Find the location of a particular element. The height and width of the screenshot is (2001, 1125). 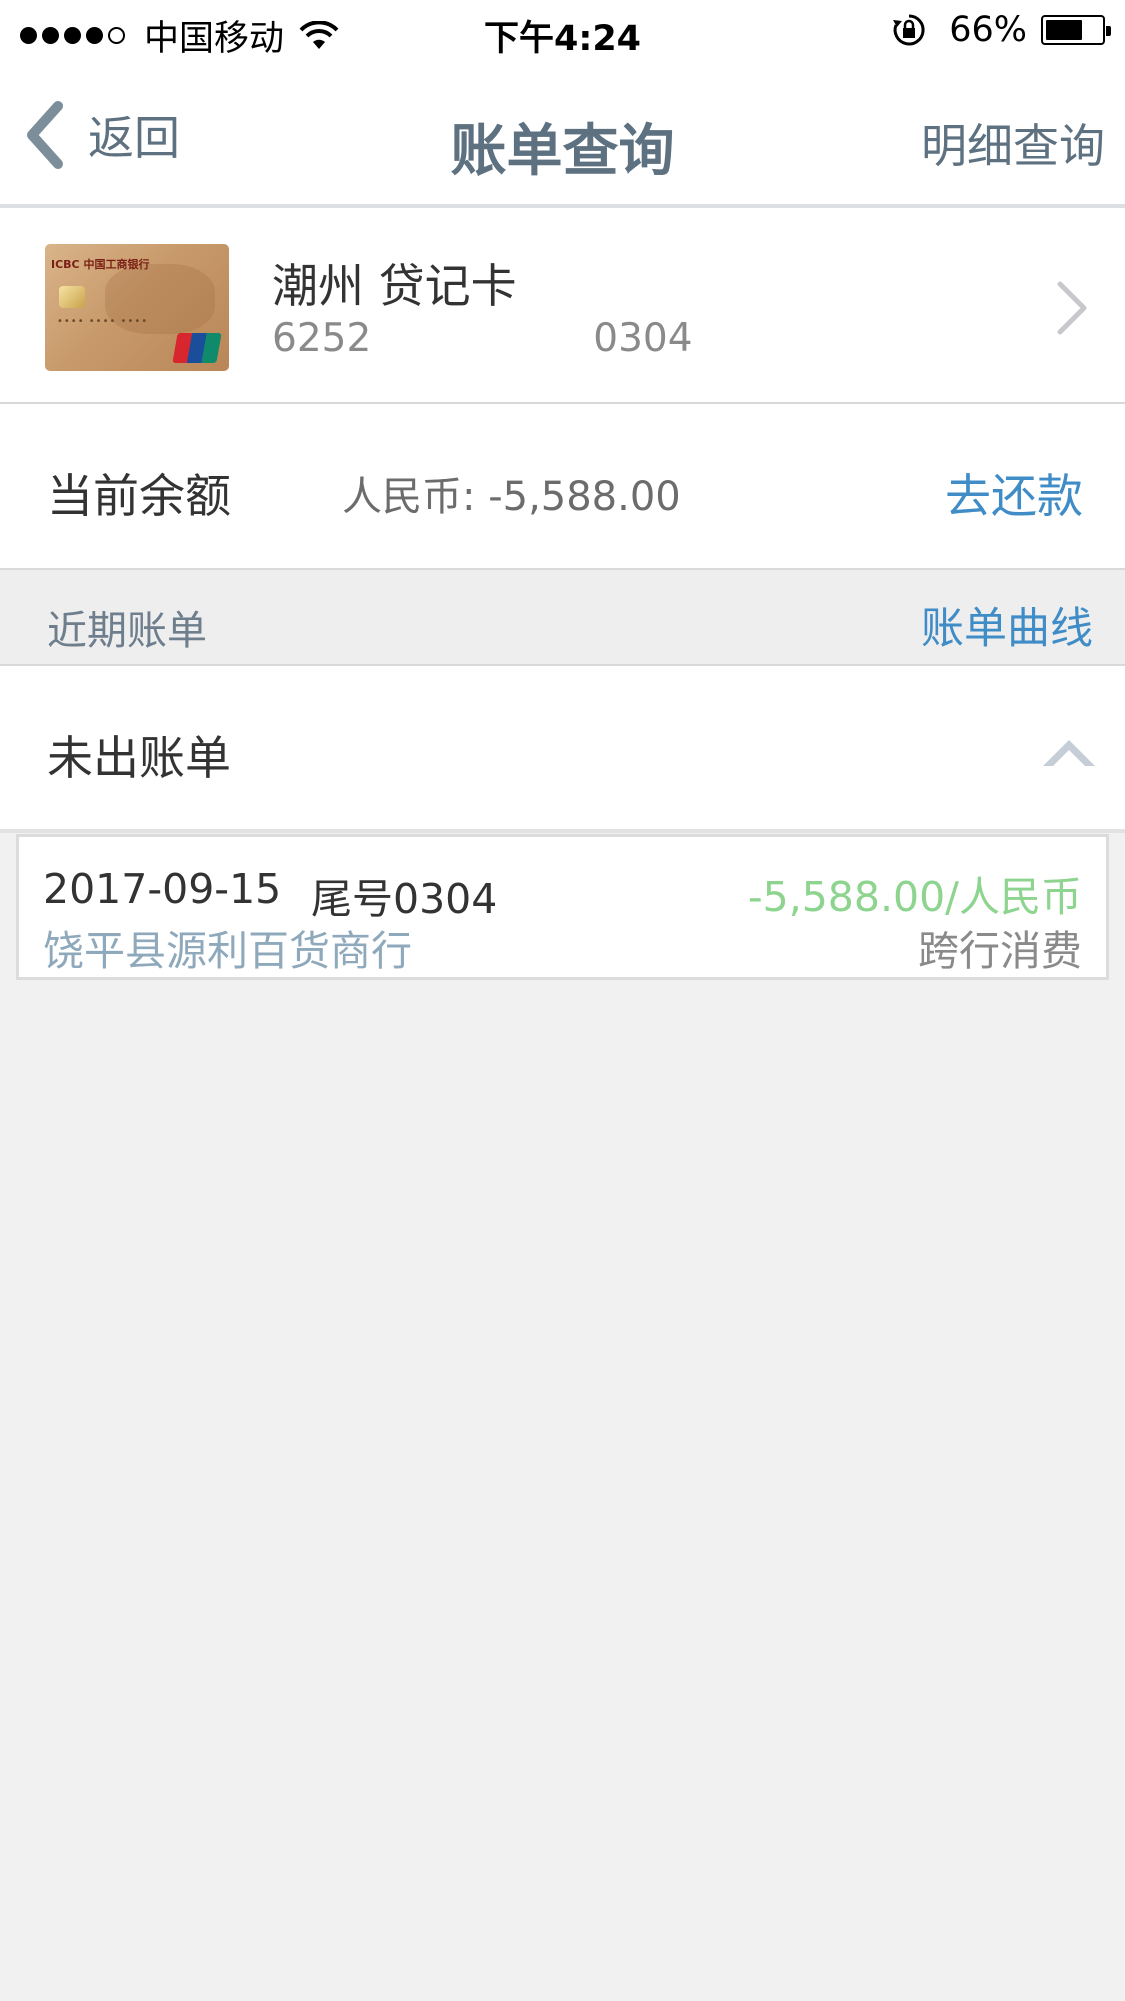

unbilled-section-toggle: 未出账单 is located at coordinates (562, 749).